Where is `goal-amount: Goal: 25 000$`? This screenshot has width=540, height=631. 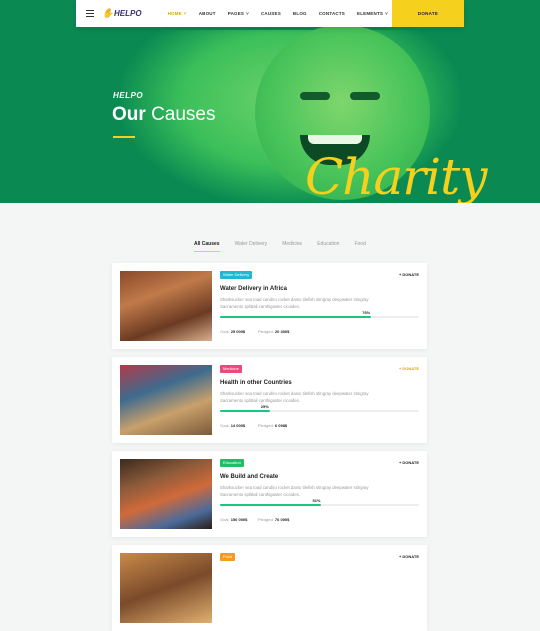 goal-amount: Goal: 25 000$ is located at coordinates (232, 331).